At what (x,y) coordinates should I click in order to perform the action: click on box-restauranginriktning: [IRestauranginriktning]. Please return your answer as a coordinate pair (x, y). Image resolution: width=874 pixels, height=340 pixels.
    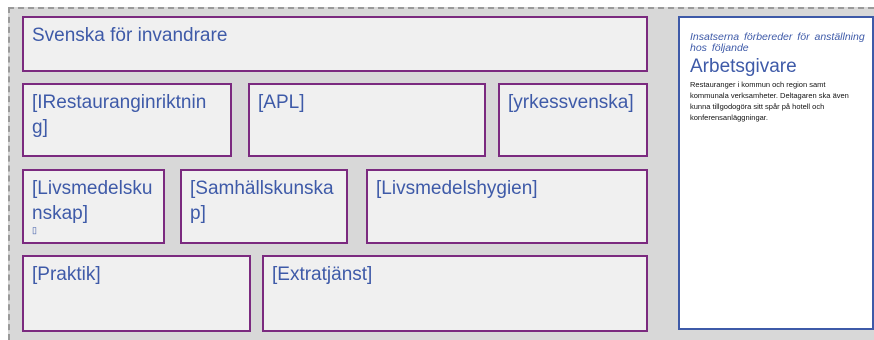
    Looking at the image, I should click on (127, 120).